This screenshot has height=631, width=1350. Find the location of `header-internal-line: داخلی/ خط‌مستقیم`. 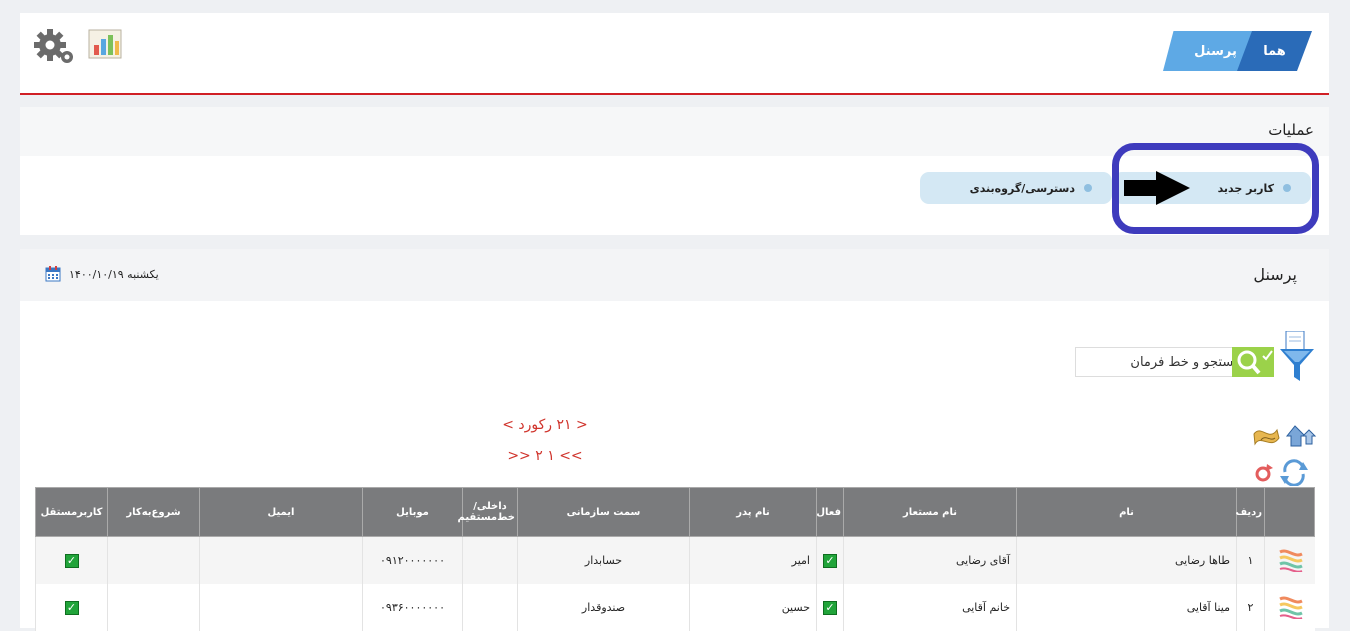

header-internal-line: داخلی/ خط‌مستقیم is located at coordinates (488, 512).